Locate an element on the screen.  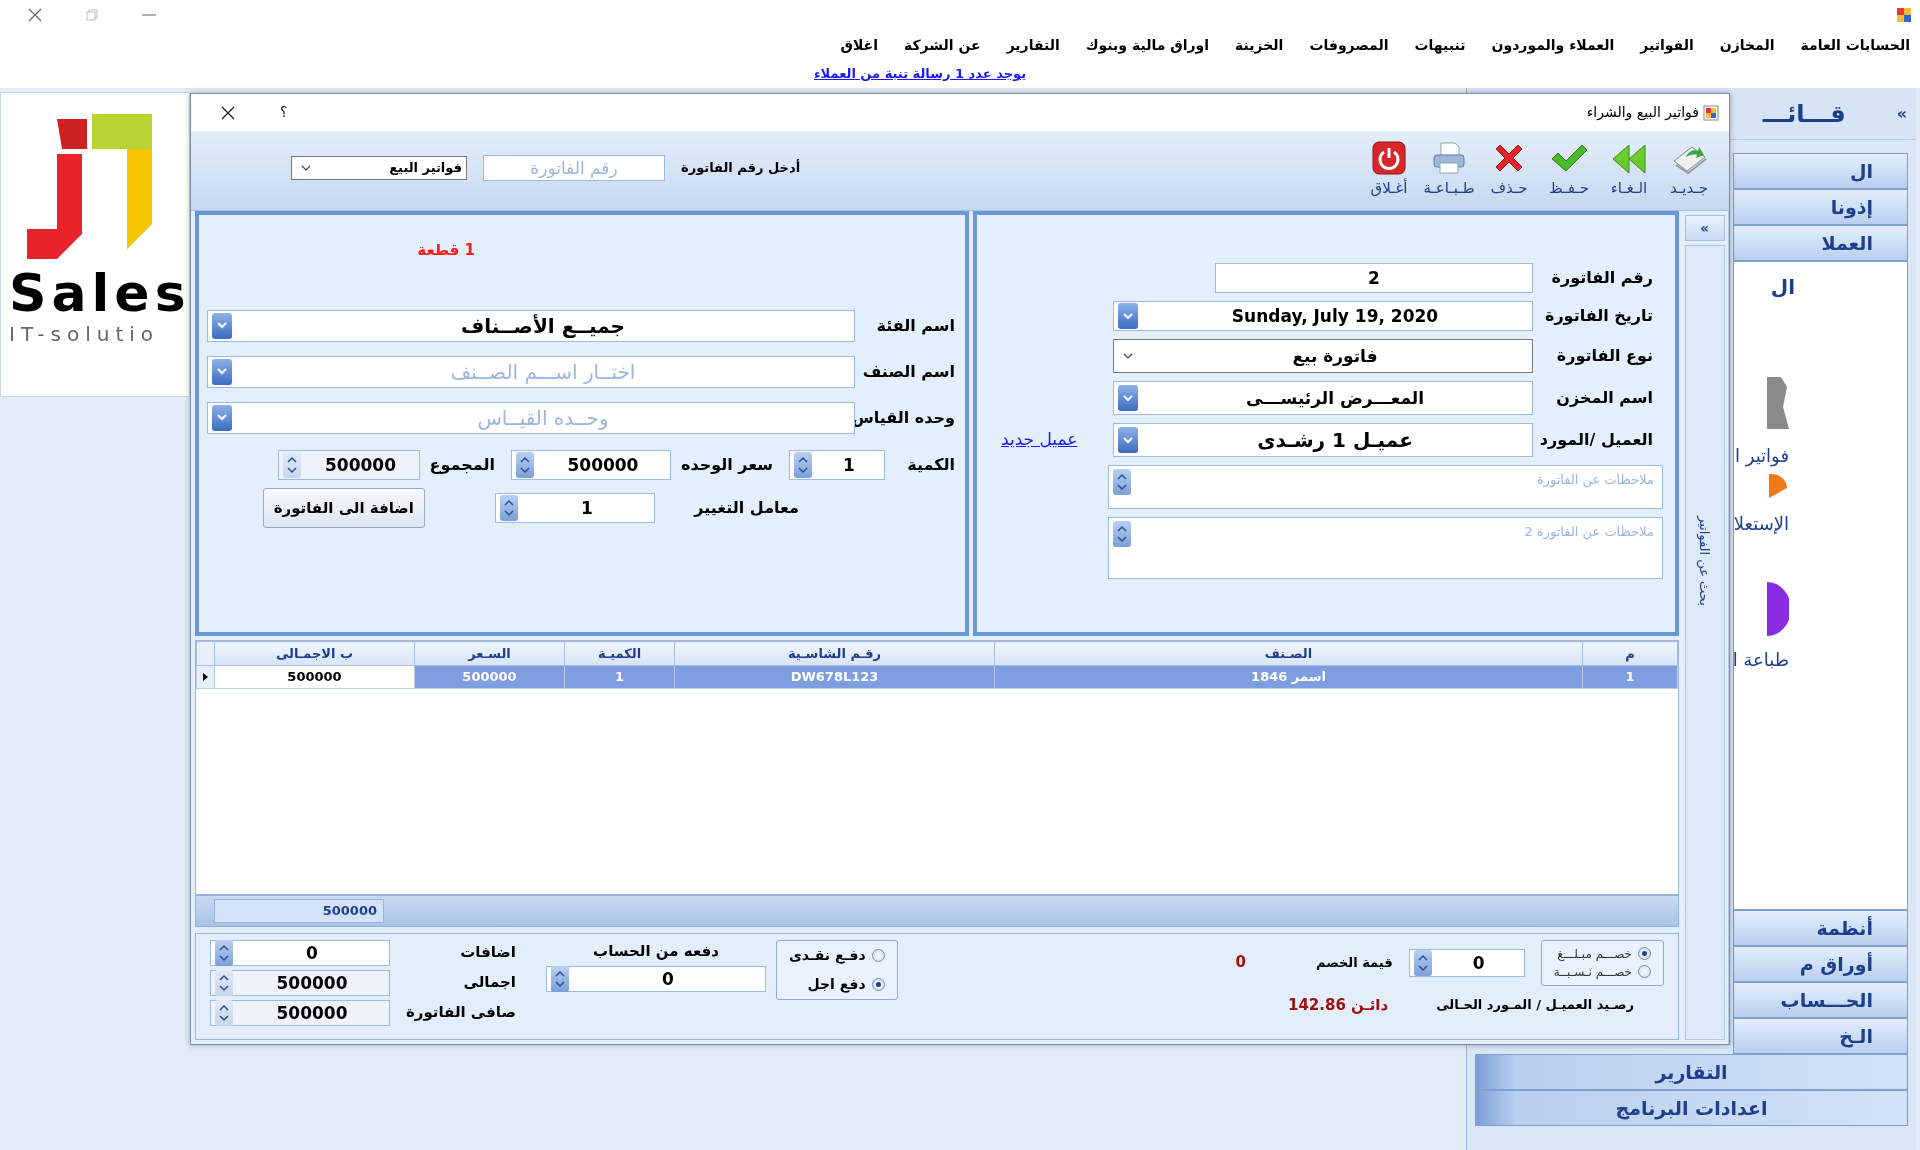
notes-field: ملاحظات عن الفاتورة is located at coordinates (1385, 487).